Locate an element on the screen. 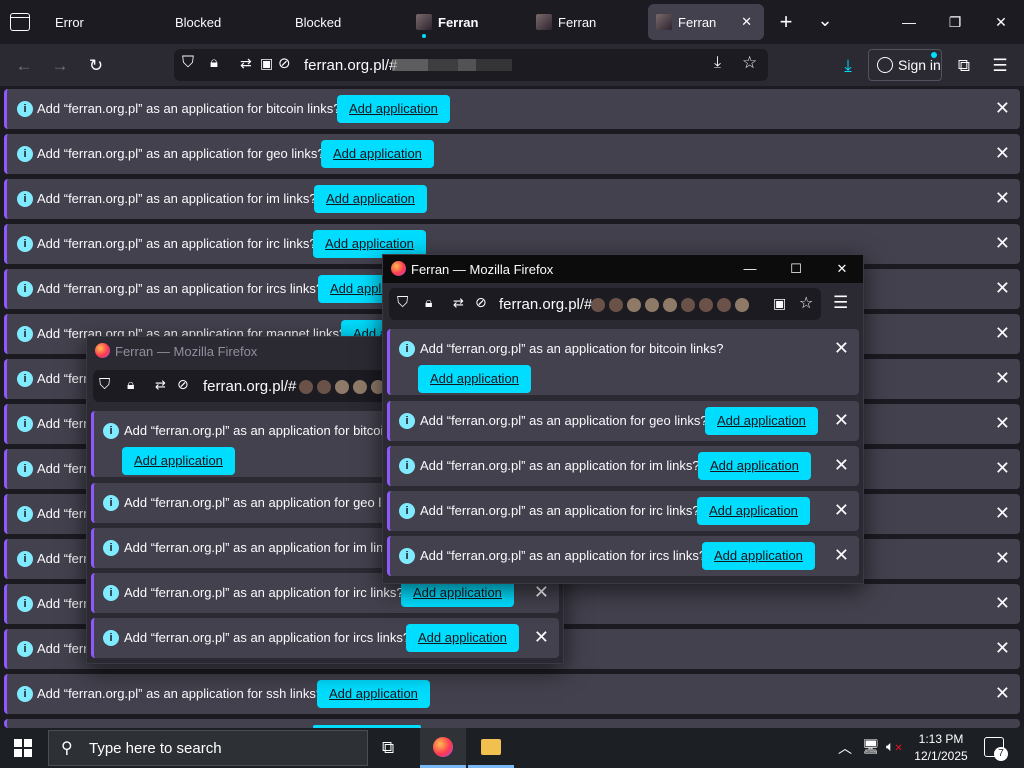 This screenshot has width=1024, height=768. volume-muted-icon: 🔈︎✕ is located at coordinates (894, 746).